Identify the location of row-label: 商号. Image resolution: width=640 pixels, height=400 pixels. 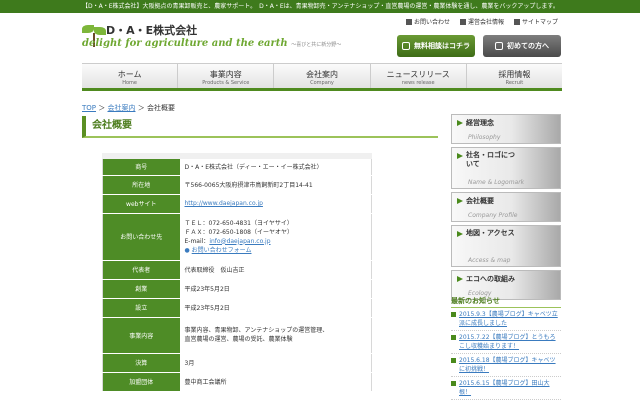
(141, 166).